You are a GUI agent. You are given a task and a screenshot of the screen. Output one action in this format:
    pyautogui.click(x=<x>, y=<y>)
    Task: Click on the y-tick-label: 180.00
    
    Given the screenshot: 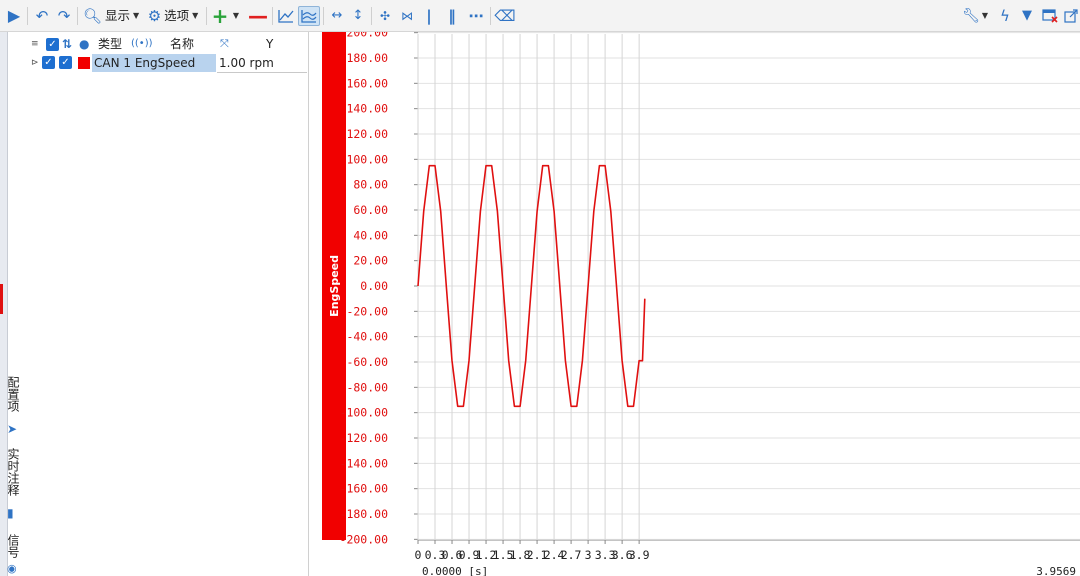 What is the action you would take?
    pyautogui.click(x=367, y=58)
    